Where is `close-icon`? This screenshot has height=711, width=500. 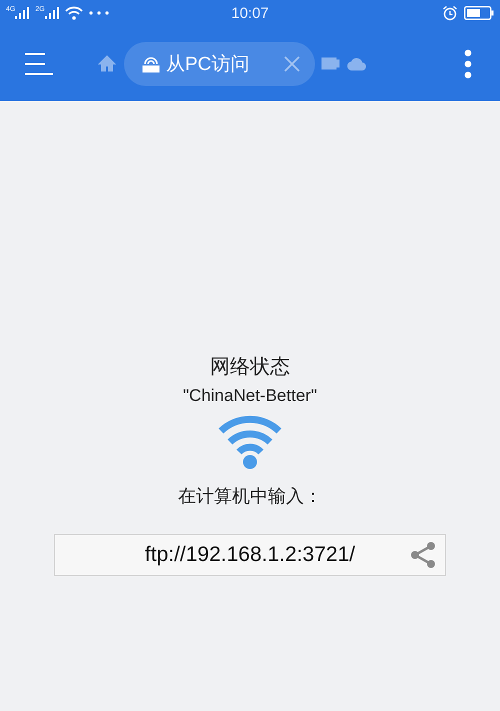
close-icon is located at coordinates (292, 63).